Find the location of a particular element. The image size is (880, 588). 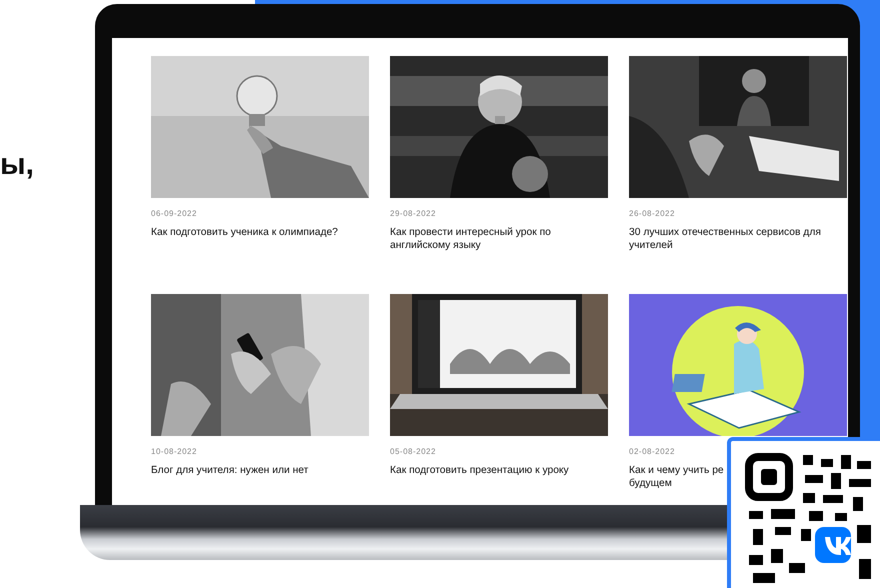

article-title: Как подготовить презентацию к уроку is located at coordinates (479, 471).